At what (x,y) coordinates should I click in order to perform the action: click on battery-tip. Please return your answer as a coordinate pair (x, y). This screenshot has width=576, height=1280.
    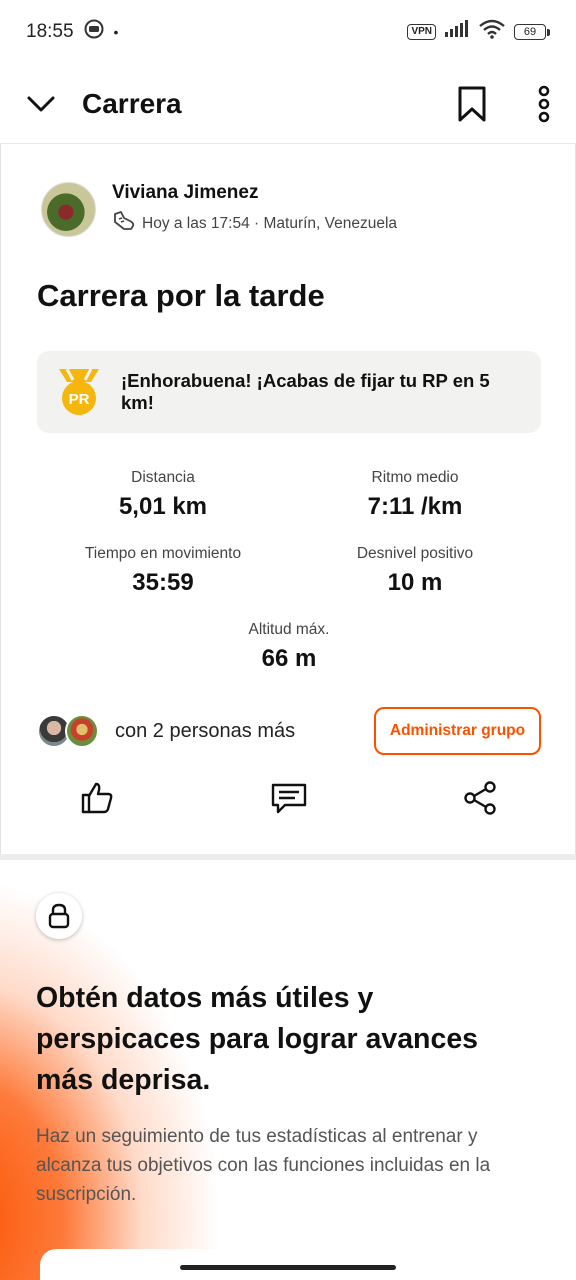
    Looking at the image, I should click on (548, 32).